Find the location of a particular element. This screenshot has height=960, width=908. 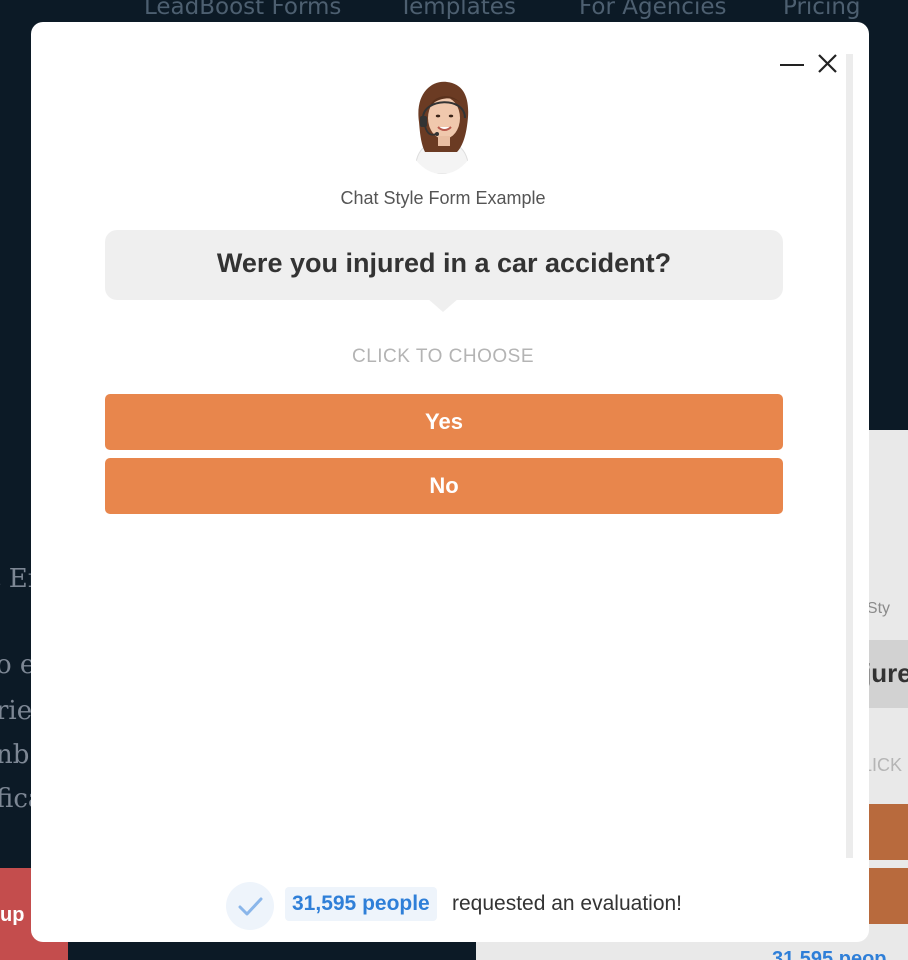

background-cta-label: up is located at coordinates (12, 915).